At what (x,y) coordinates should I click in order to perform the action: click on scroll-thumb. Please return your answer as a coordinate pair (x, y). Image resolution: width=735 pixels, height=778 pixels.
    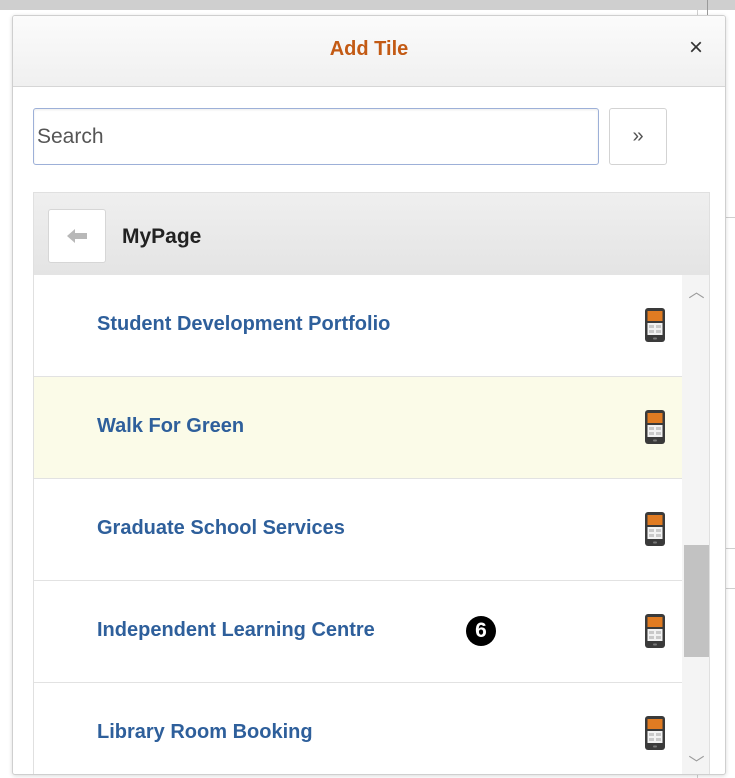
    Looking at the image, I should click on (696, 601).